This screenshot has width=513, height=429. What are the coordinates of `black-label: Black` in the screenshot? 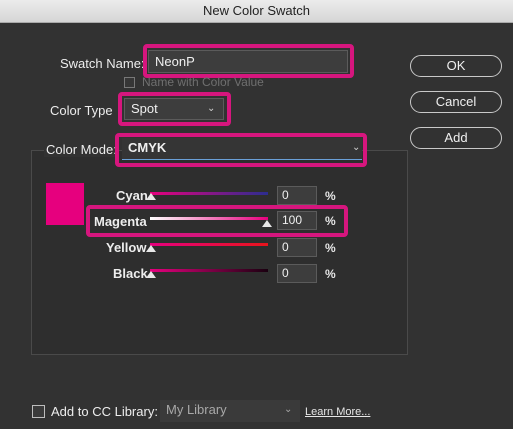 It's located at (130, 273).